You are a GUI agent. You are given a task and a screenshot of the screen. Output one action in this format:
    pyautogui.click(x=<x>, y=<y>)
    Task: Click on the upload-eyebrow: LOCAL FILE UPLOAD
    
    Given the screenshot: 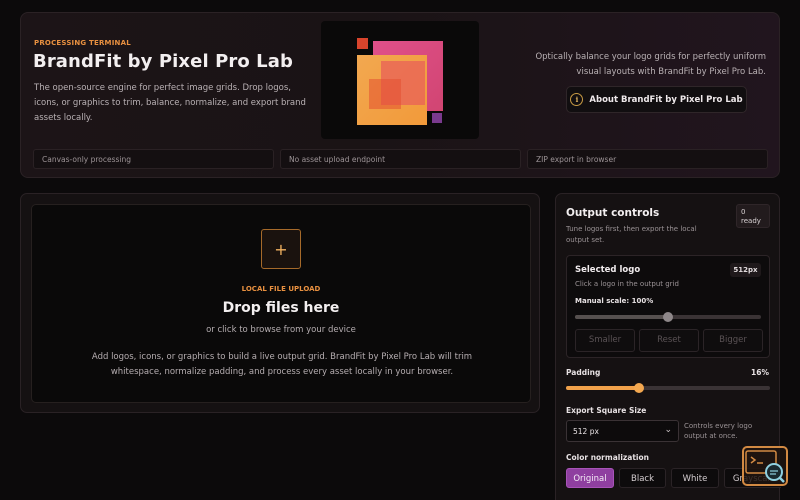 What is the action you would take?
    pyautogui.click(x=281, y=289)
    